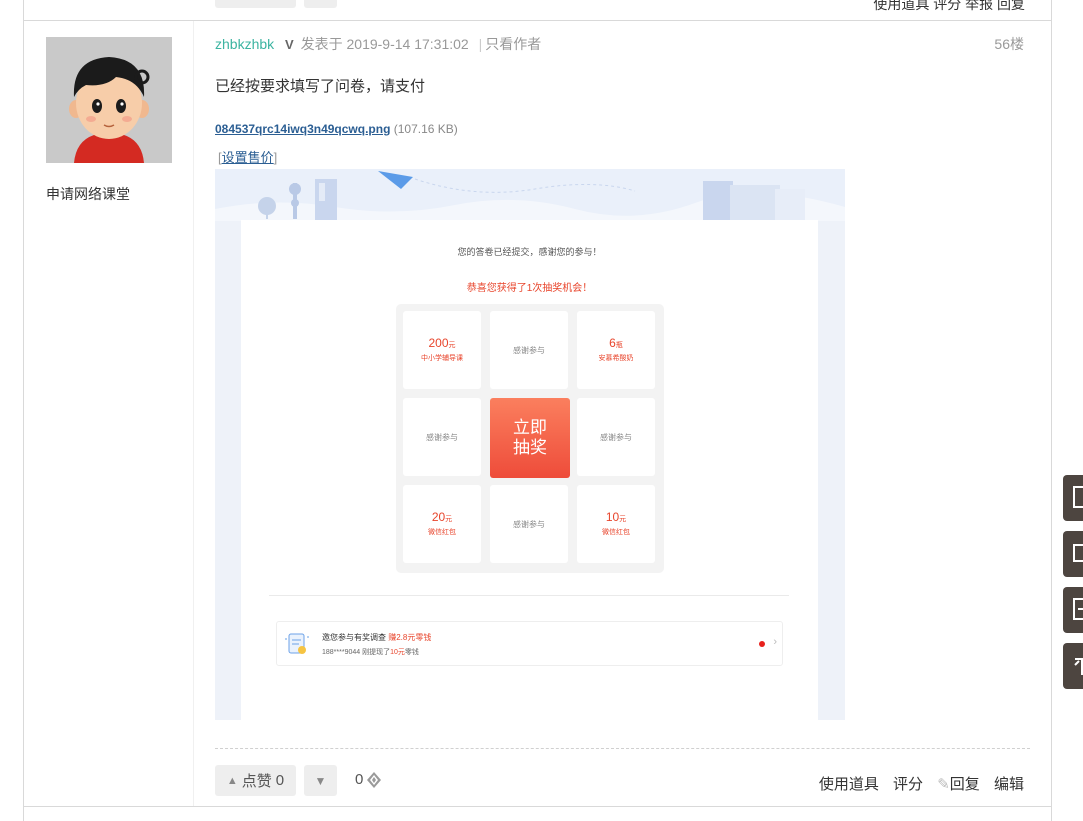 This screenshot has width=1083, height=821. Describe the element at coordinates (530, 447) in the screenshot. I see `draw-line-2: 抽奖` at that location.